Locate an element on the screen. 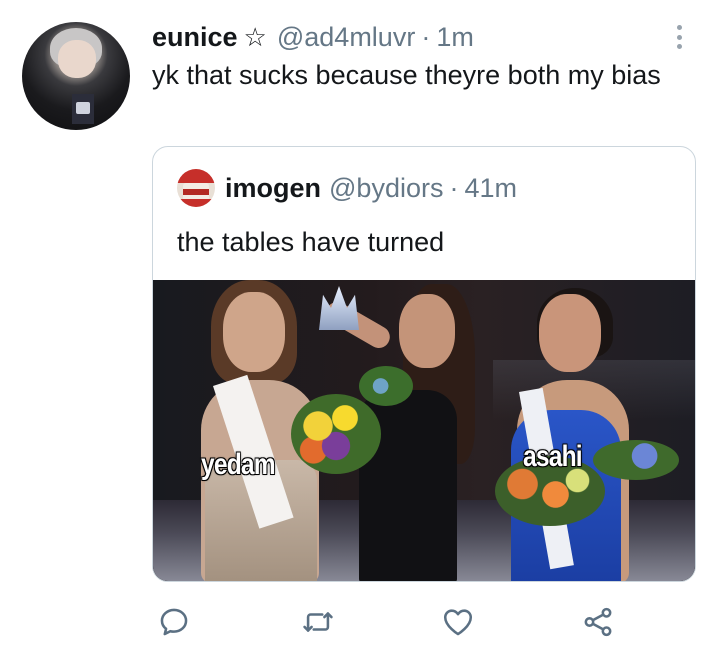 Image resolution: width=719 pixels, height=656 pixels. timestamp: 1m is located at coordinates (455, 37).